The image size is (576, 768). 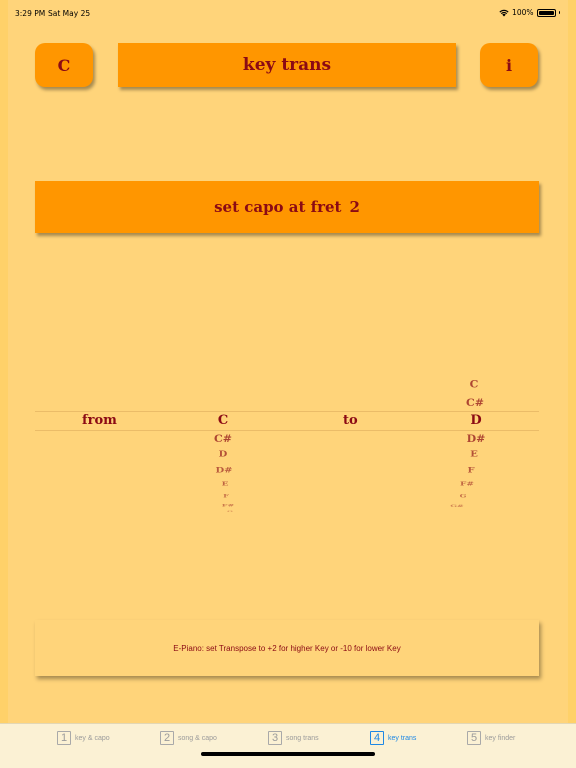 What do you see at coordinates (463, 495) in the screenshot?
I see `to-note: G` at bounding box center [463, 495].